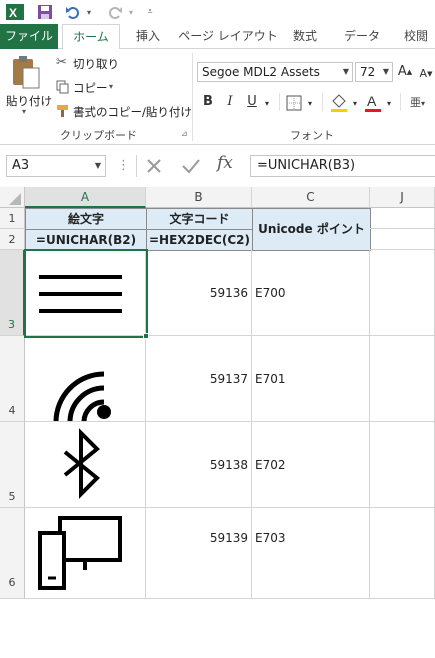 The height and width of the screenshot is (658, 435). Describe the element at coordinates (311, 465) in the screenshot. I see `cell-c5: E702` at that location.